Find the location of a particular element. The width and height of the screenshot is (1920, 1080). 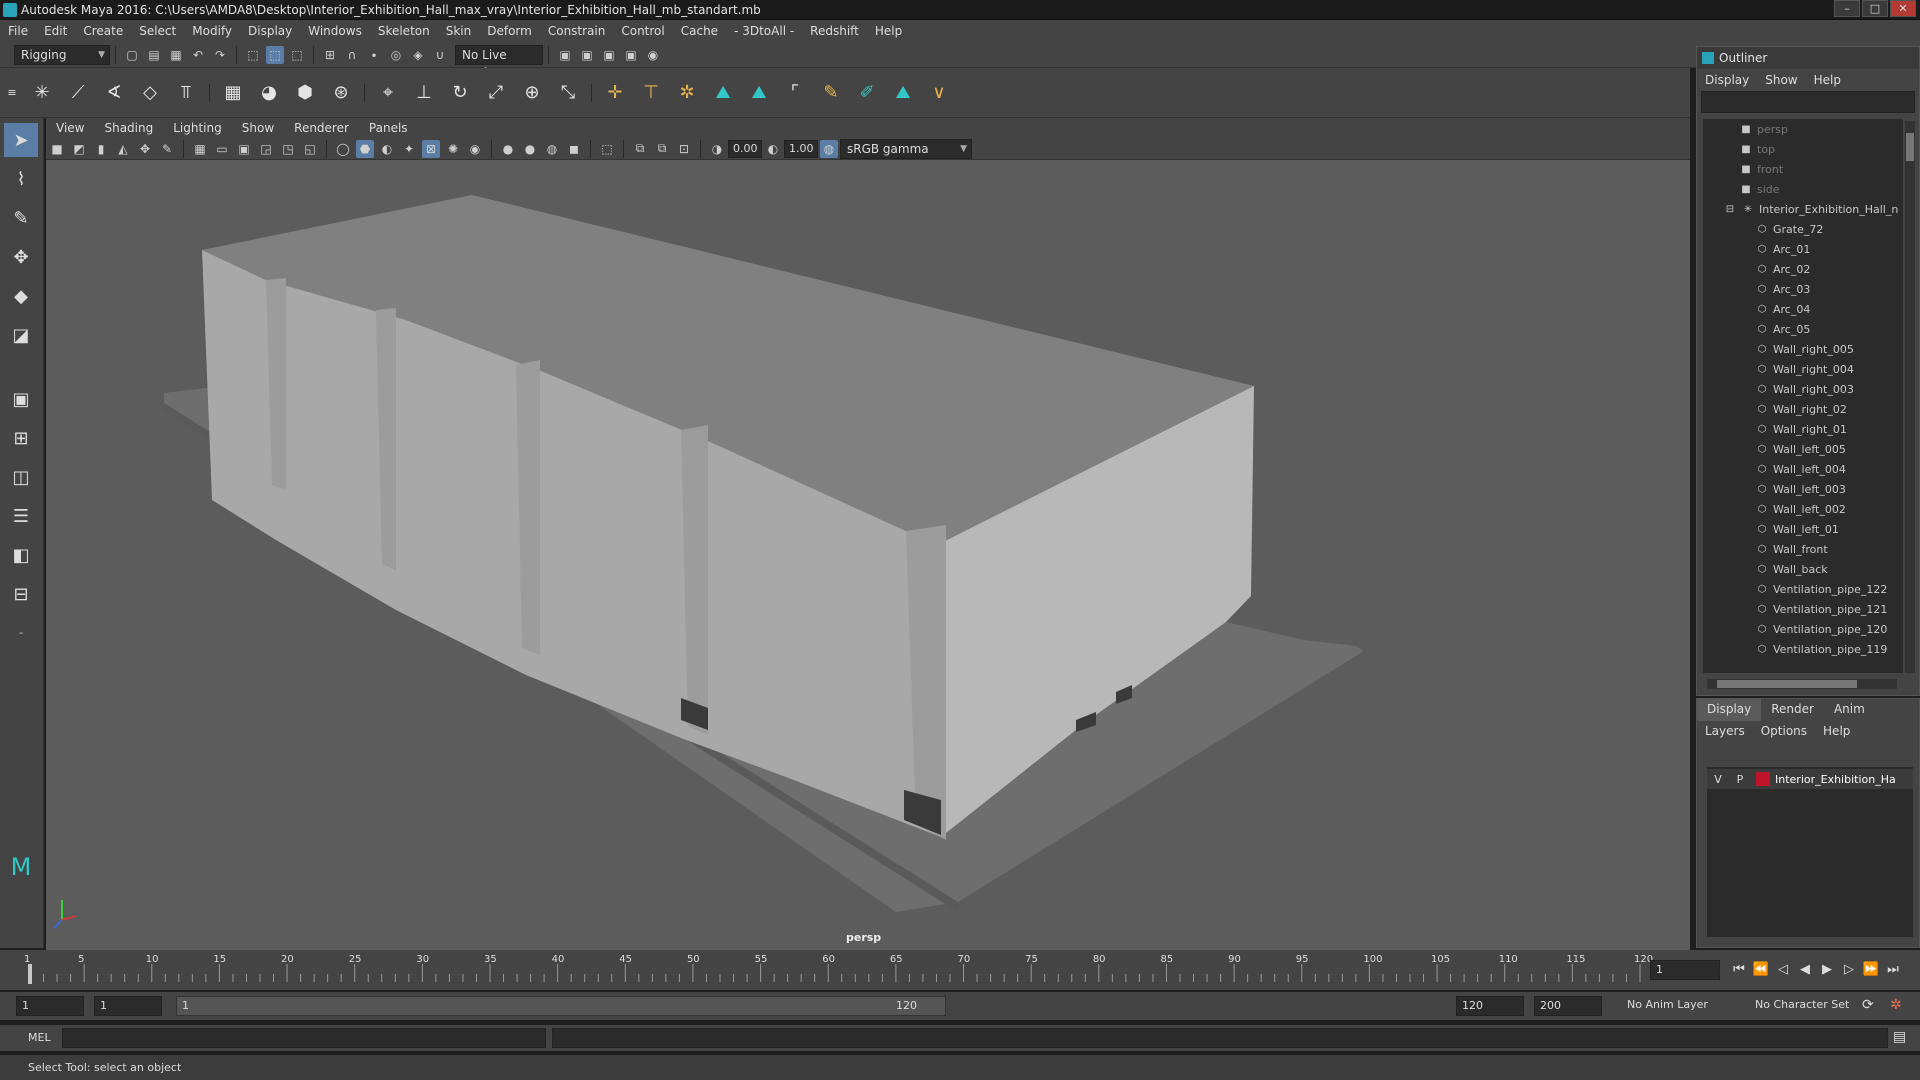

outliner-item: ⬡ Wall_left_002 is located at coordinates (1803, 509).